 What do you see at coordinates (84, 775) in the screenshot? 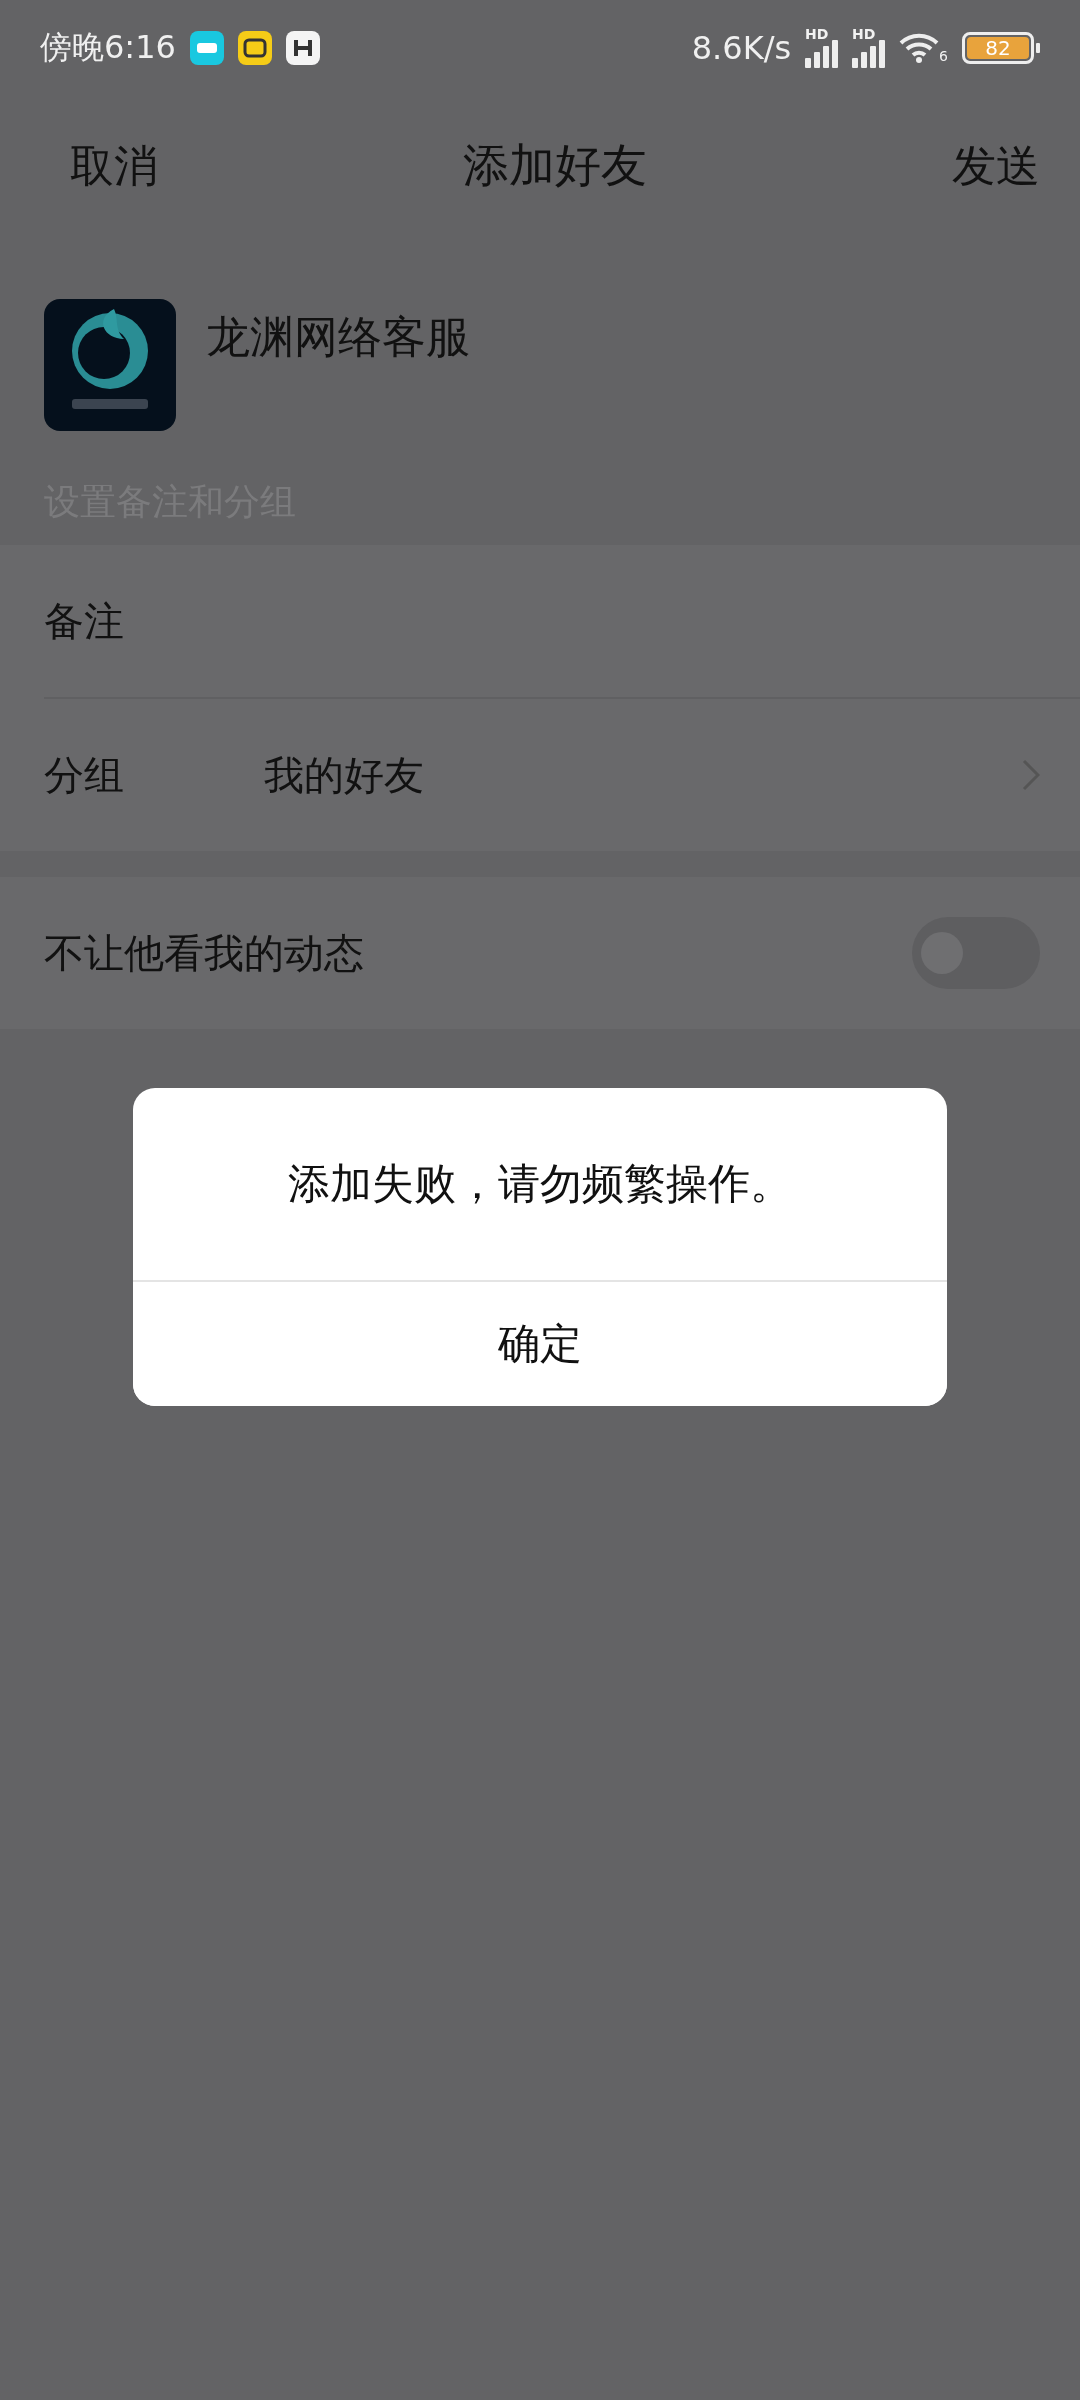
I see `field-label: 分组` at bounding box center [84, 775].